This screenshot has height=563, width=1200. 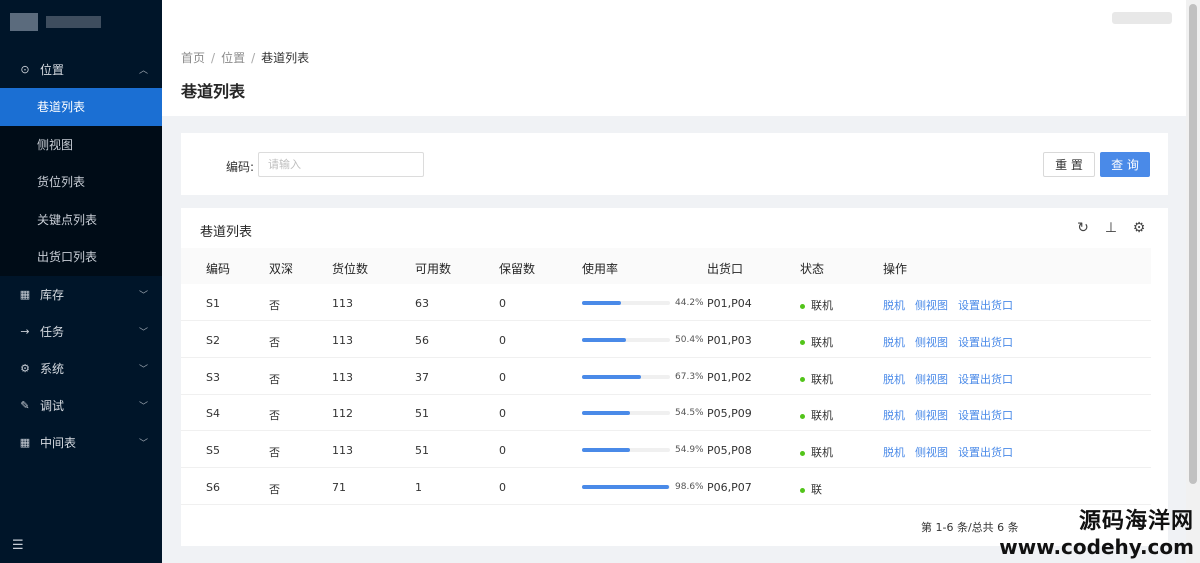 What do you see at coordinates (674, 18) in the screenshot?
I see `top-header` at bounding box center [674, 18].